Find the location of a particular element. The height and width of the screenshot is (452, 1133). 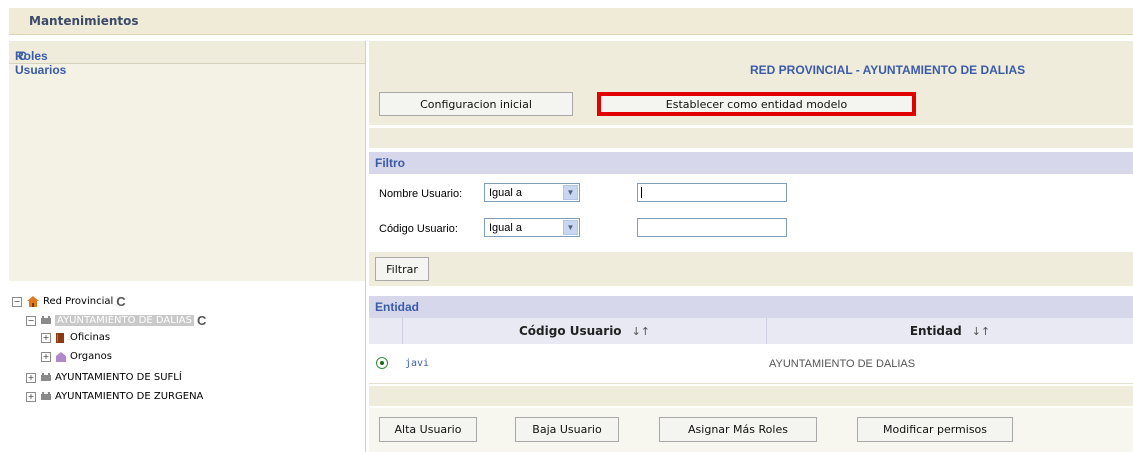

establecer-modelo-button: Establecer como entidad modelo is located at coordinates (756, 104).